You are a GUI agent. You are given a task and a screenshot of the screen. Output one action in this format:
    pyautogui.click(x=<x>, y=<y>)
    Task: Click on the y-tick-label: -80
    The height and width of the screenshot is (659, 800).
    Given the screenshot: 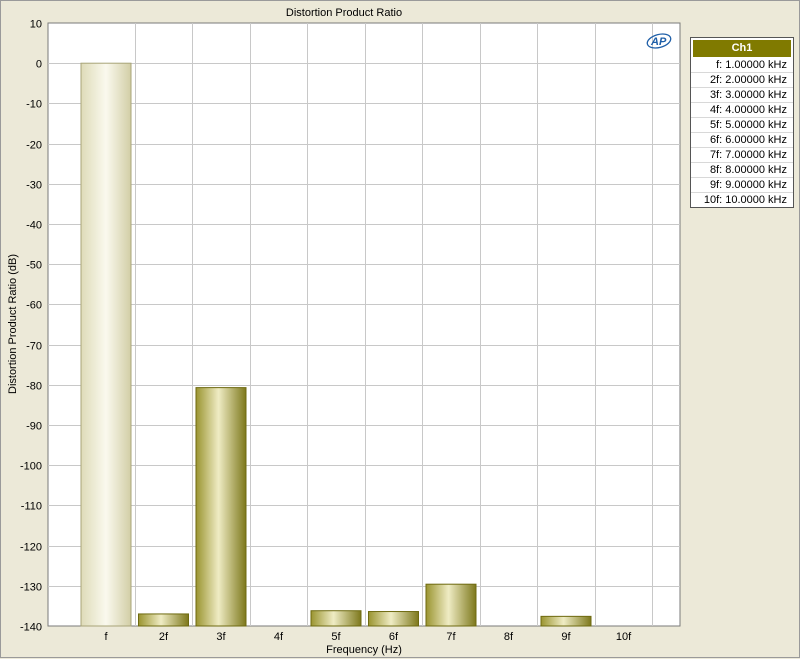 What is the action you would take?
    pyautogui.click(x=34, y=387)
    